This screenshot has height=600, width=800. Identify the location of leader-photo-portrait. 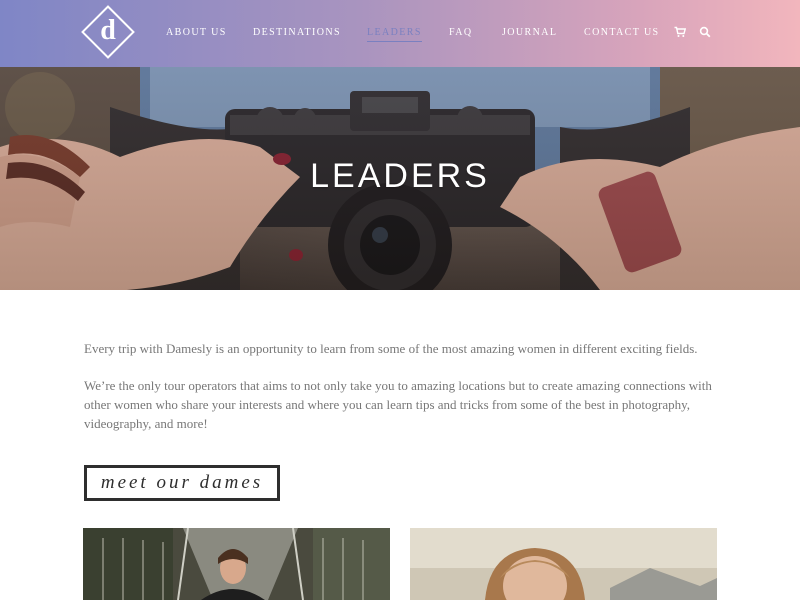
(563, 564).